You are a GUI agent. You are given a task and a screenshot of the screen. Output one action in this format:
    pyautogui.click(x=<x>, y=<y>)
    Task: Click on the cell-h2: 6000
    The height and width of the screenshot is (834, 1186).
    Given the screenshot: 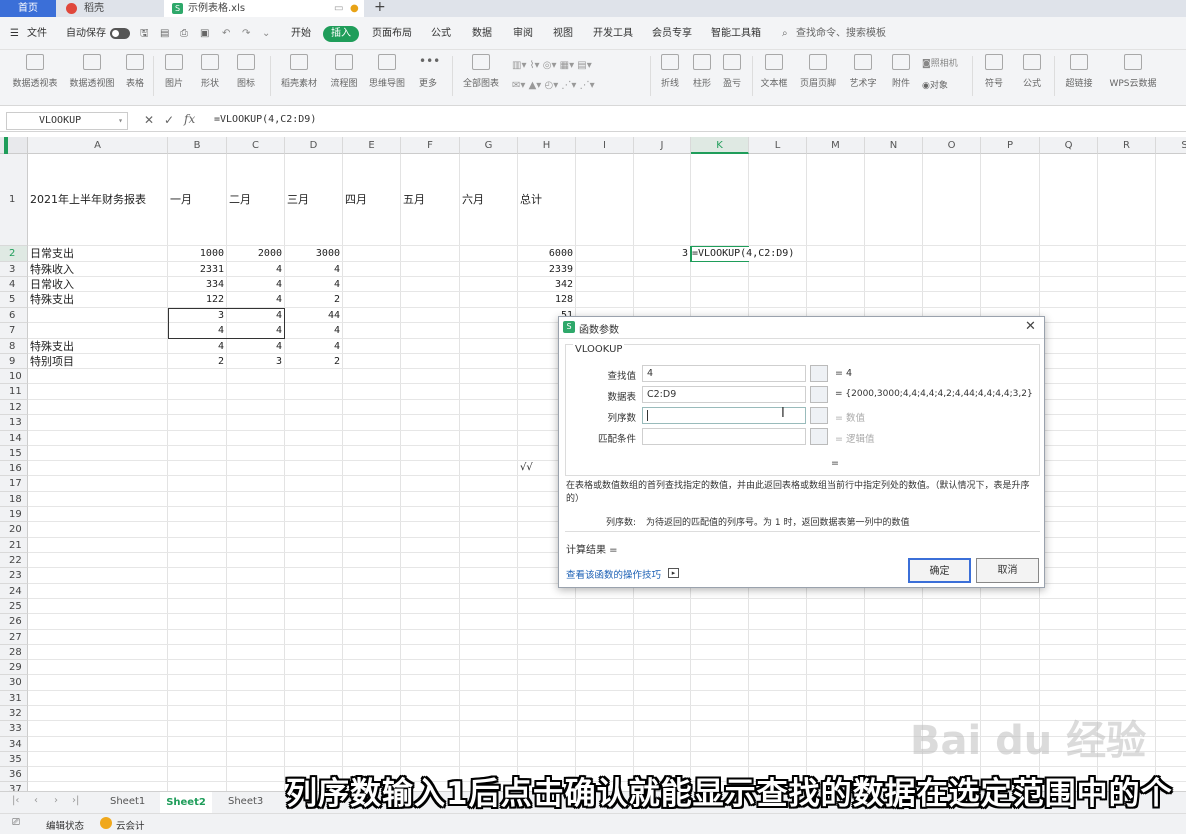 What is the action you would take?
    pyautogui.click(x=545, y=254)
    